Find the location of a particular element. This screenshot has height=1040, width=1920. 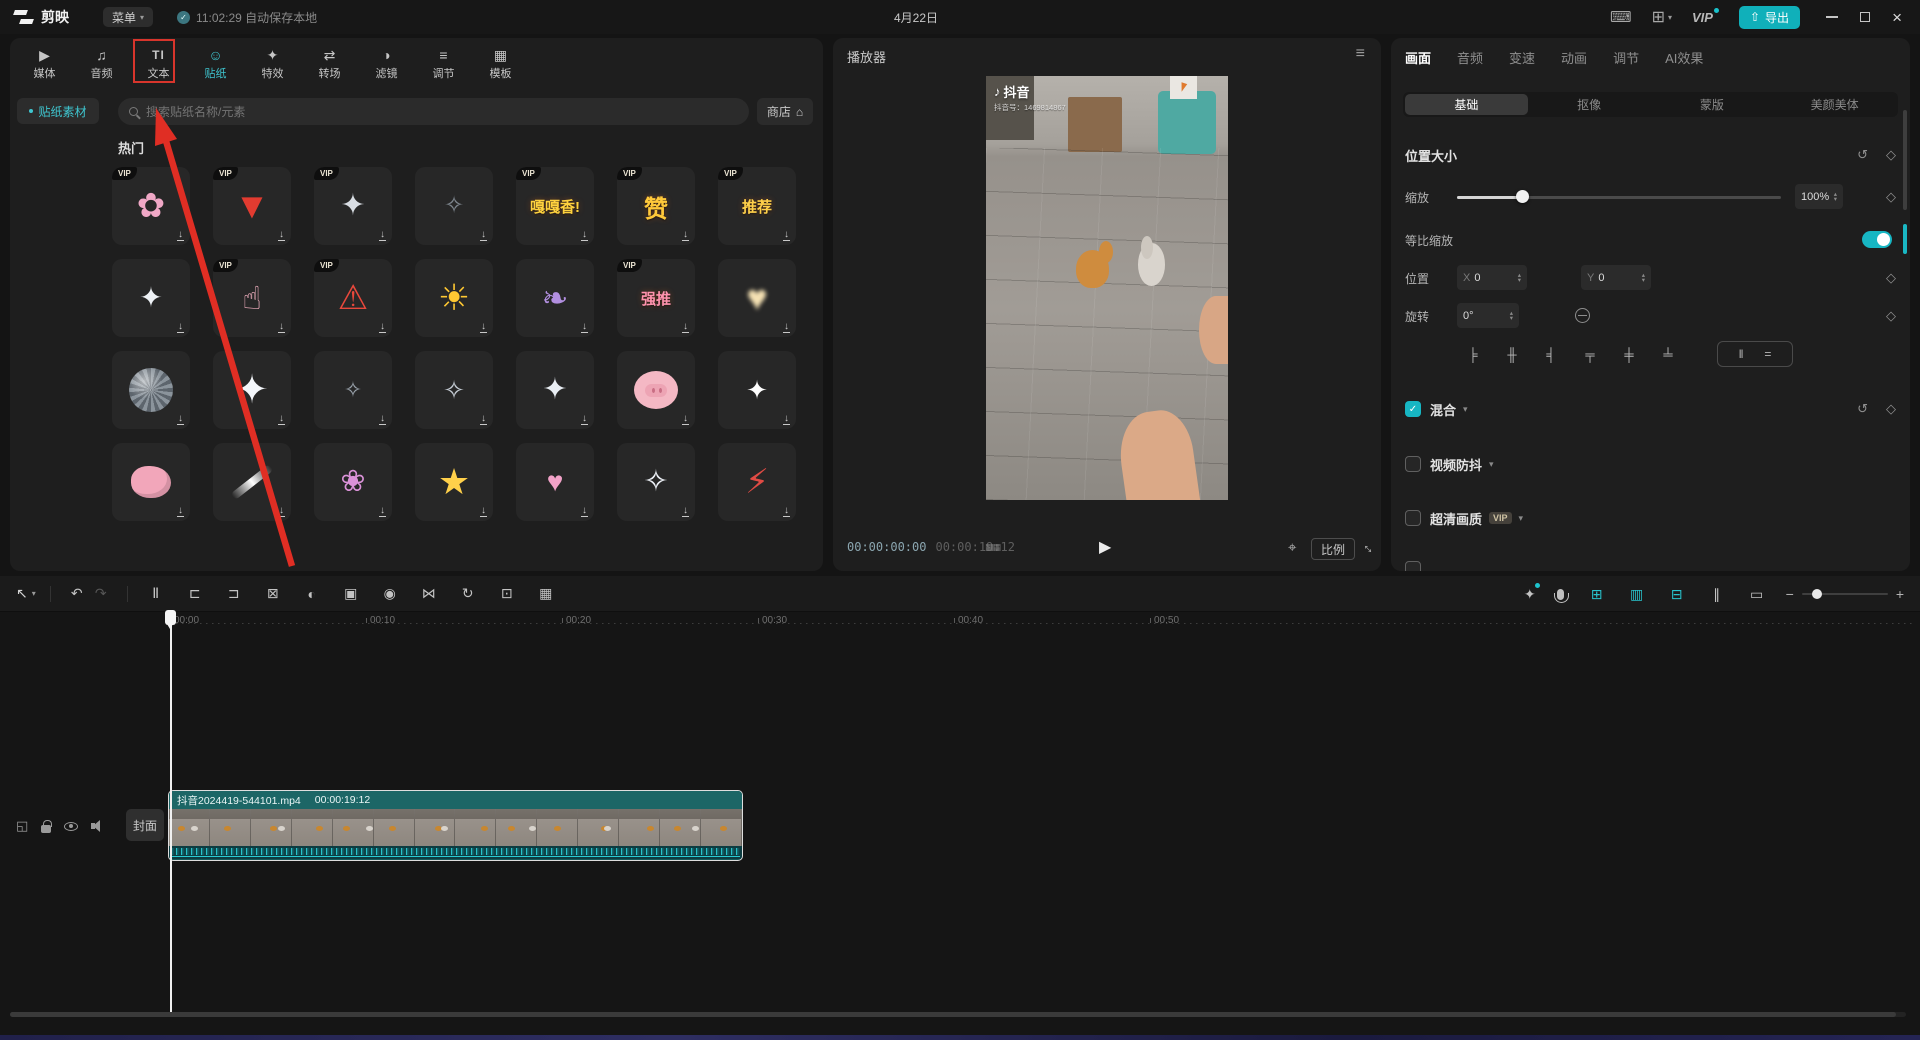

slider-thumb is located at coordinates (1522, 196).